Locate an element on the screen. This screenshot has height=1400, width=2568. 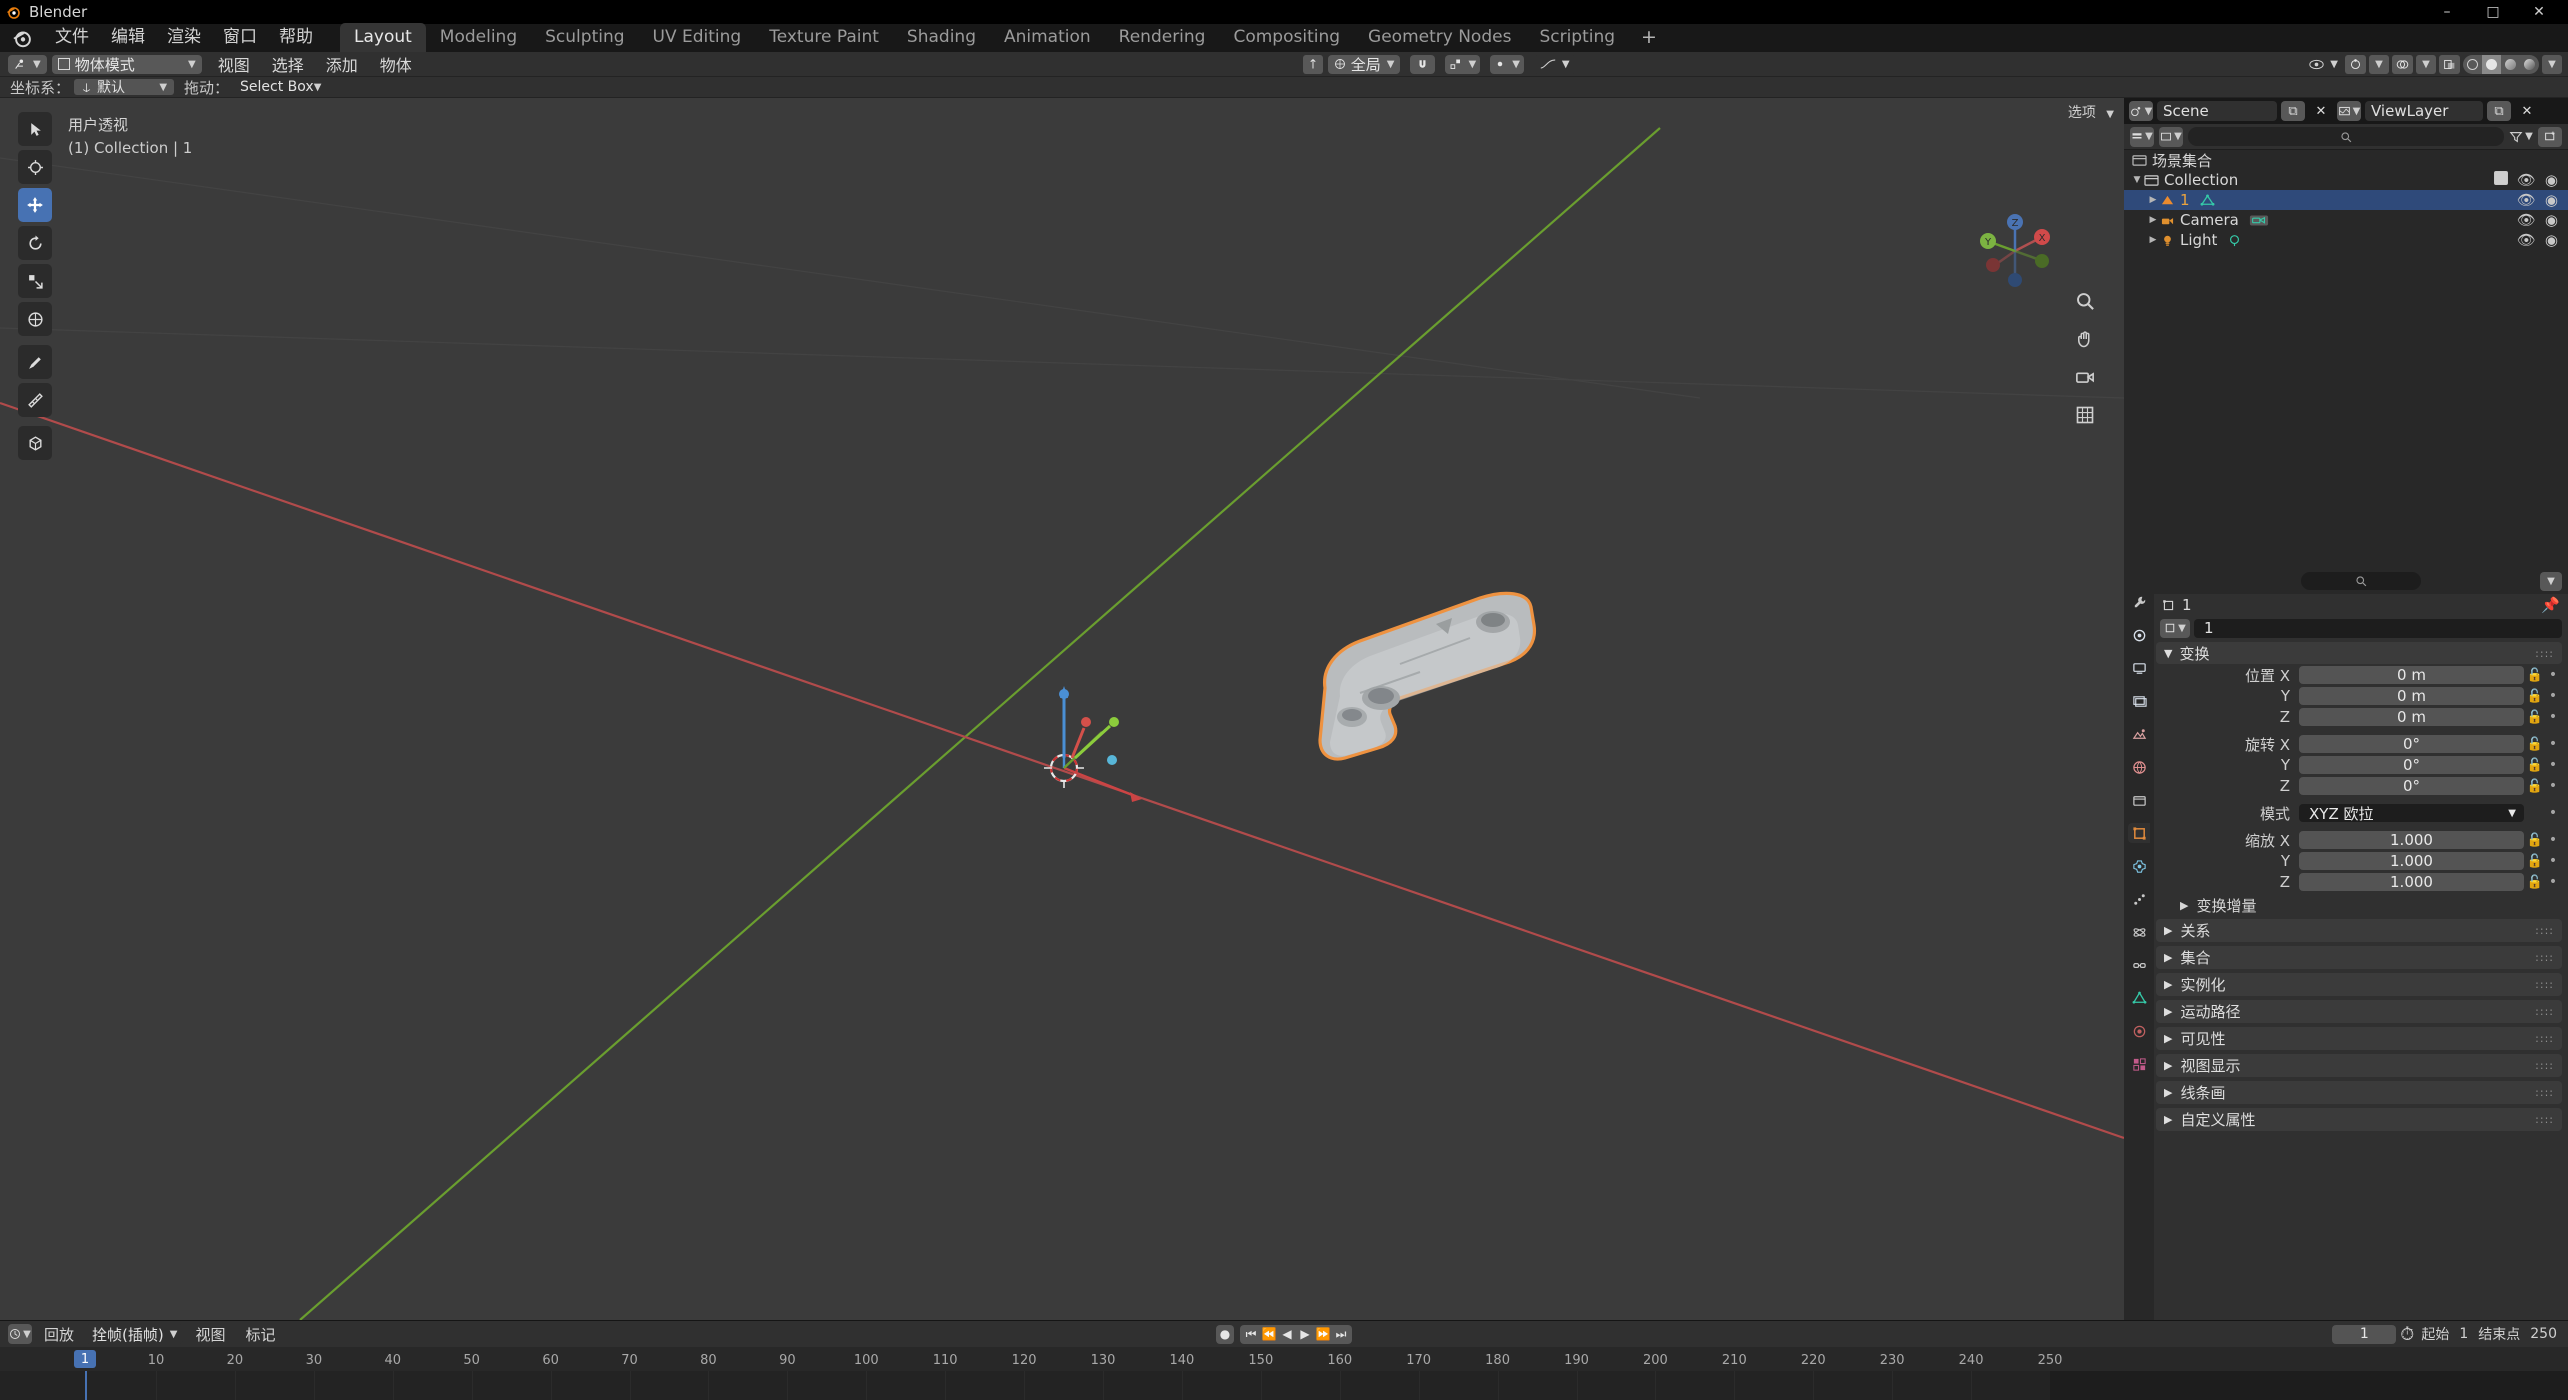
menu-help: 帮助 is located at coordinates (296, 37).